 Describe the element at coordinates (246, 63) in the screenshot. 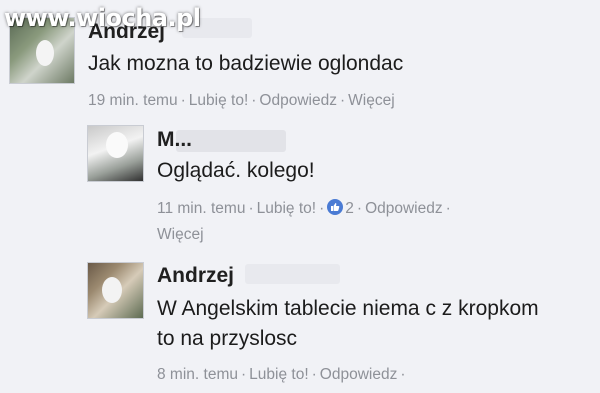

I see `comment-text: Jak mozna to badziewie oglondac` at that location.